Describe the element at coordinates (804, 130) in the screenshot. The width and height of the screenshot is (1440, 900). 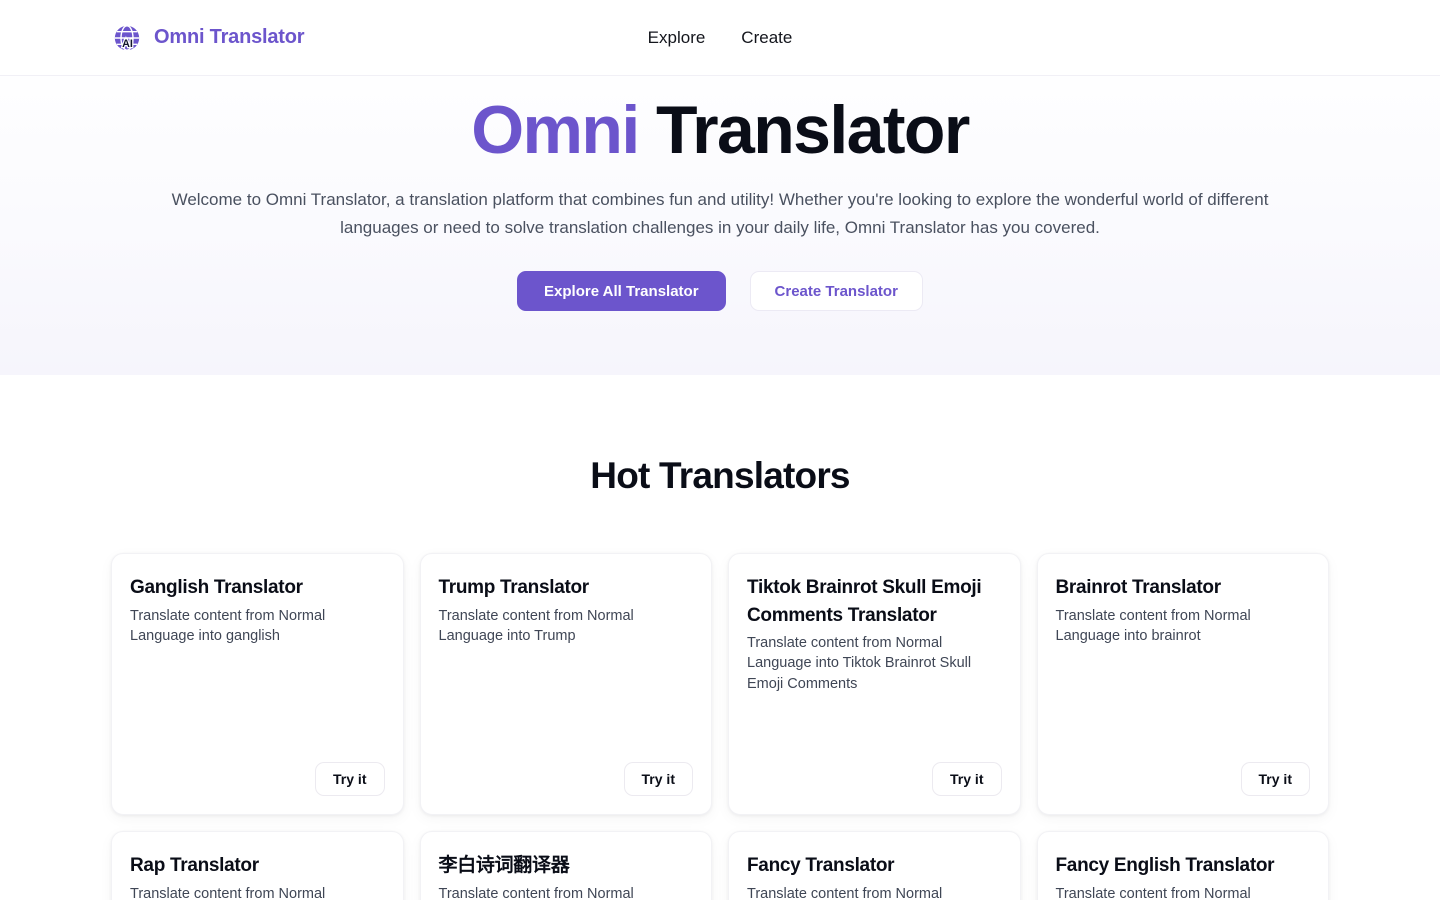
I see `page-title-rest: Translator` at that location.